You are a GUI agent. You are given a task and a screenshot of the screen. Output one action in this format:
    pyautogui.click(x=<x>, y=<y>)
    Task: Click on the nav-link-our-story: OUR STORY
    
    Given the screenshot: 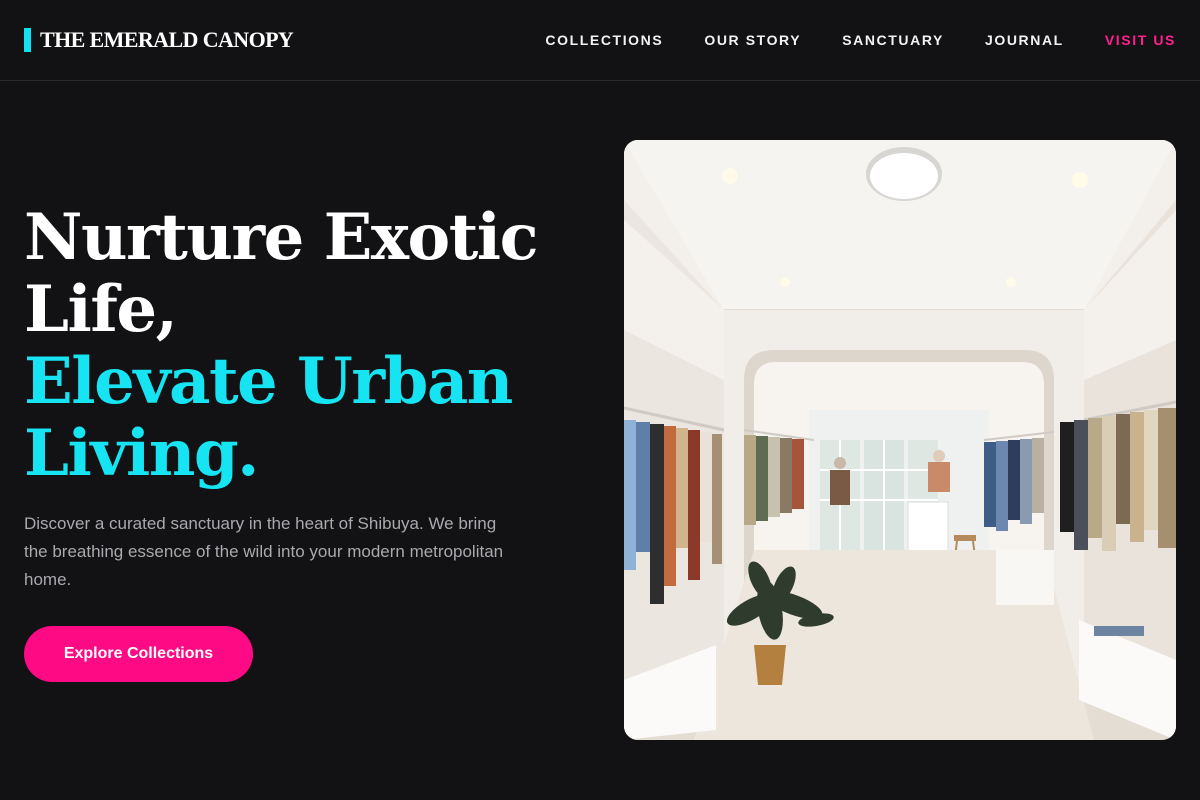 What is the action you would take?
    pyautogui.click(x=752, y=40)
    